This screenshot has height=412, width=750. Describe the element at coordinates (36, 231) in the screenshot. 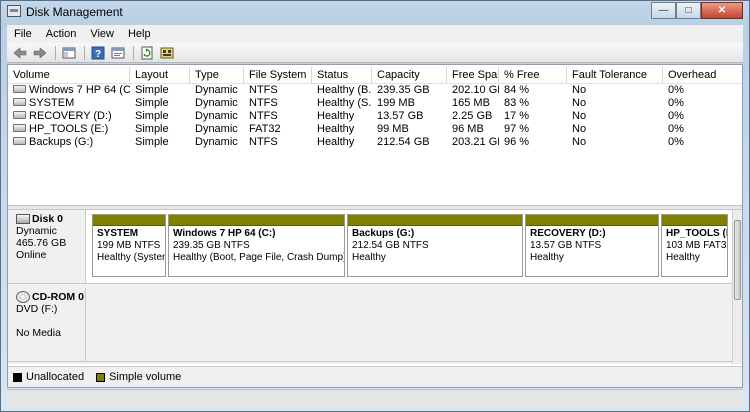

I see `disk-type: Dynamic` at that location.